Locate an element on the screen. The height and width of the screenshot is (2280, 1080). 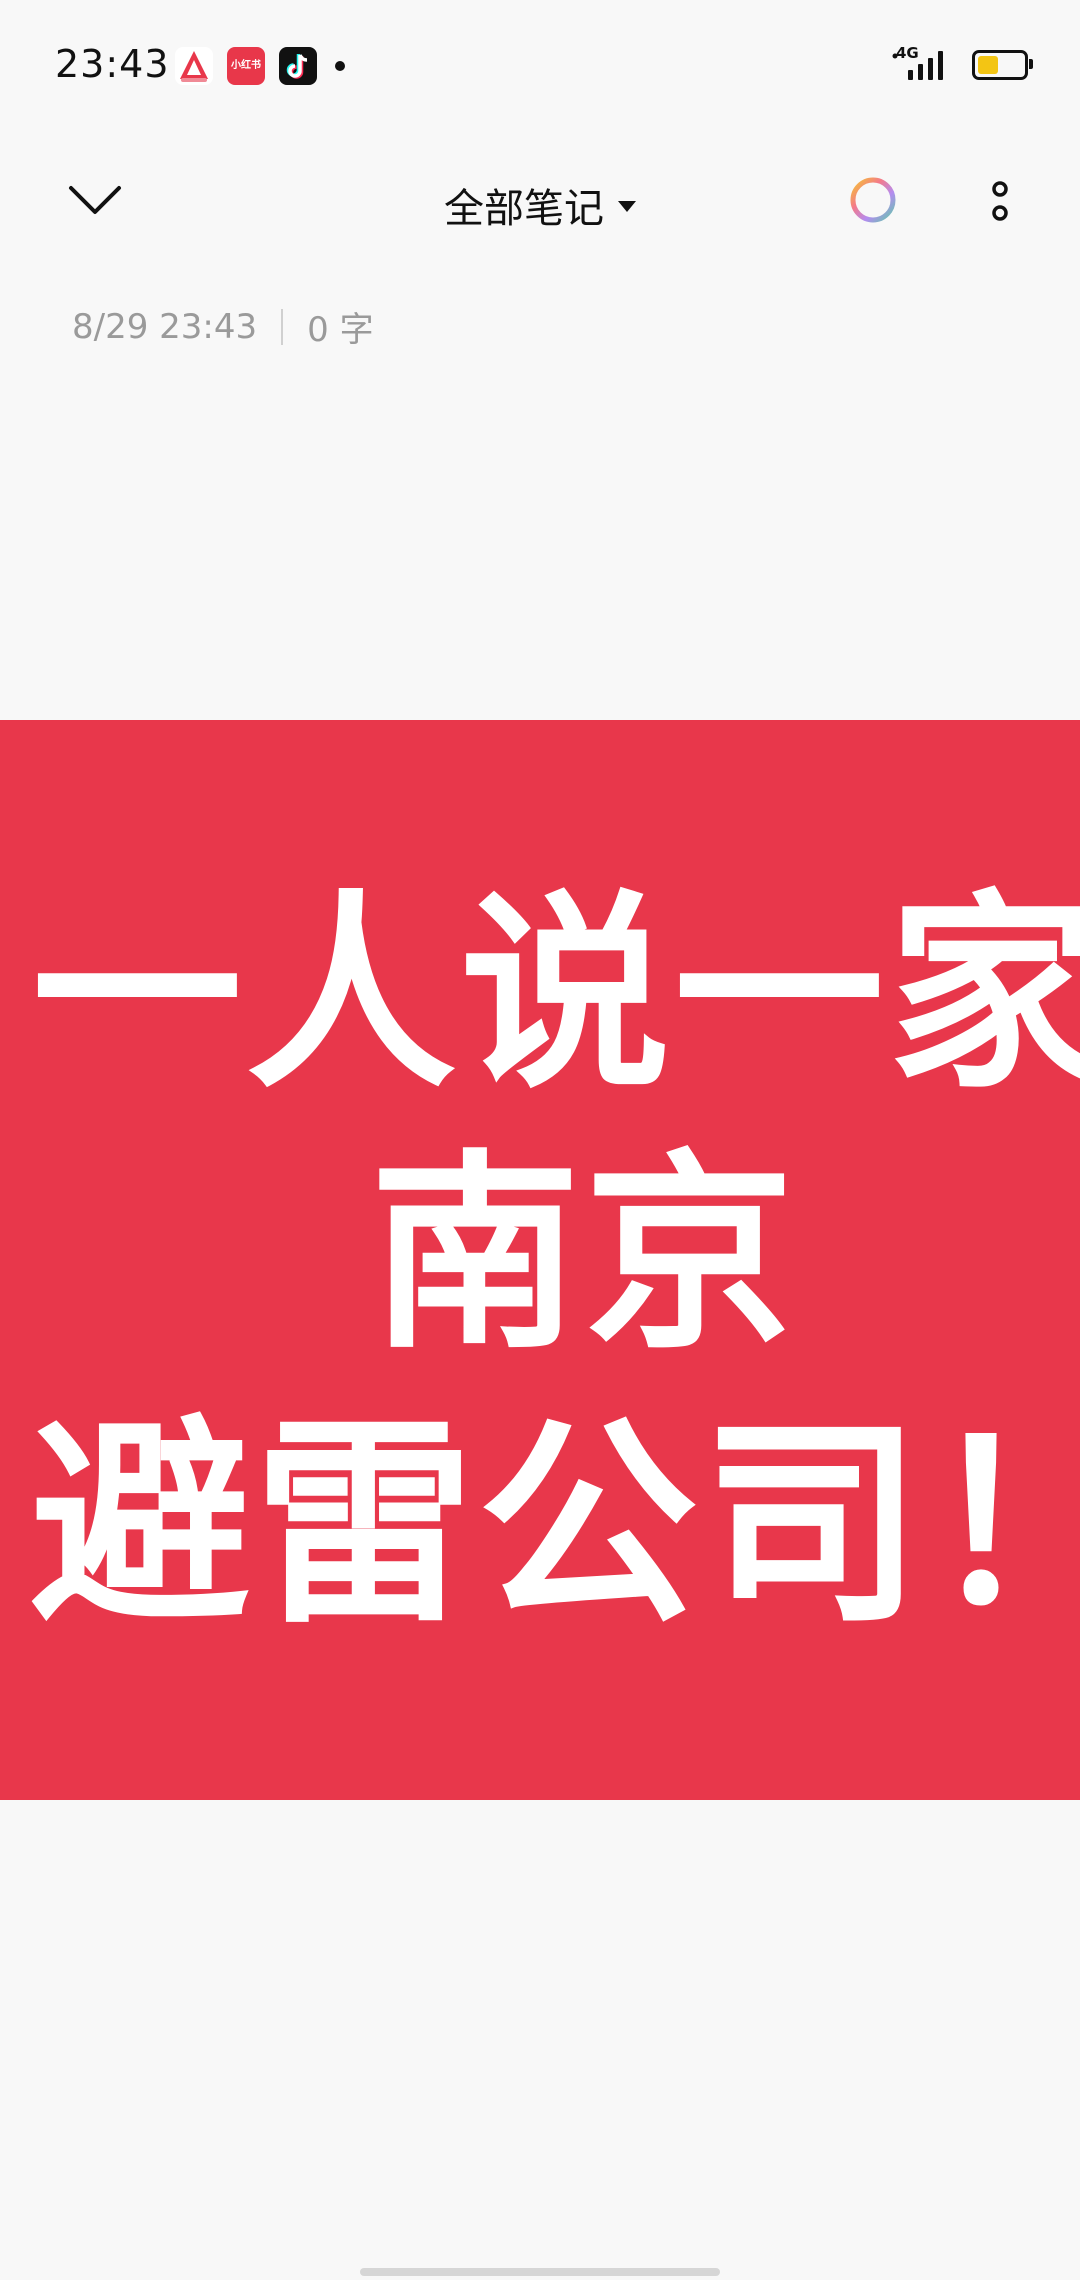
note-word-count: 0 字 is located at coordinates (340, 330).